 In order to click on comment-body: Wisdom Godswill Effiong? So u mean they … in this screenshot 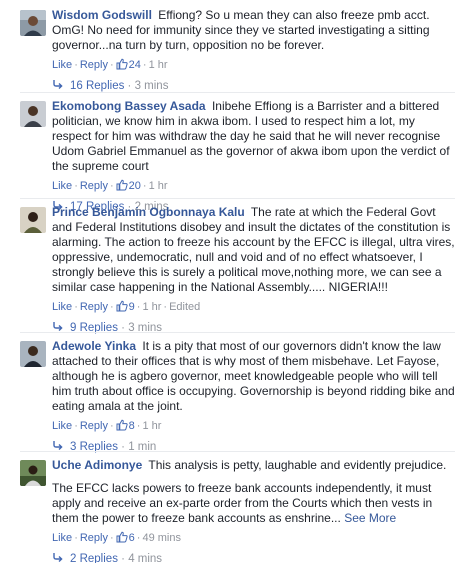, I will do `click(253, 30)`.